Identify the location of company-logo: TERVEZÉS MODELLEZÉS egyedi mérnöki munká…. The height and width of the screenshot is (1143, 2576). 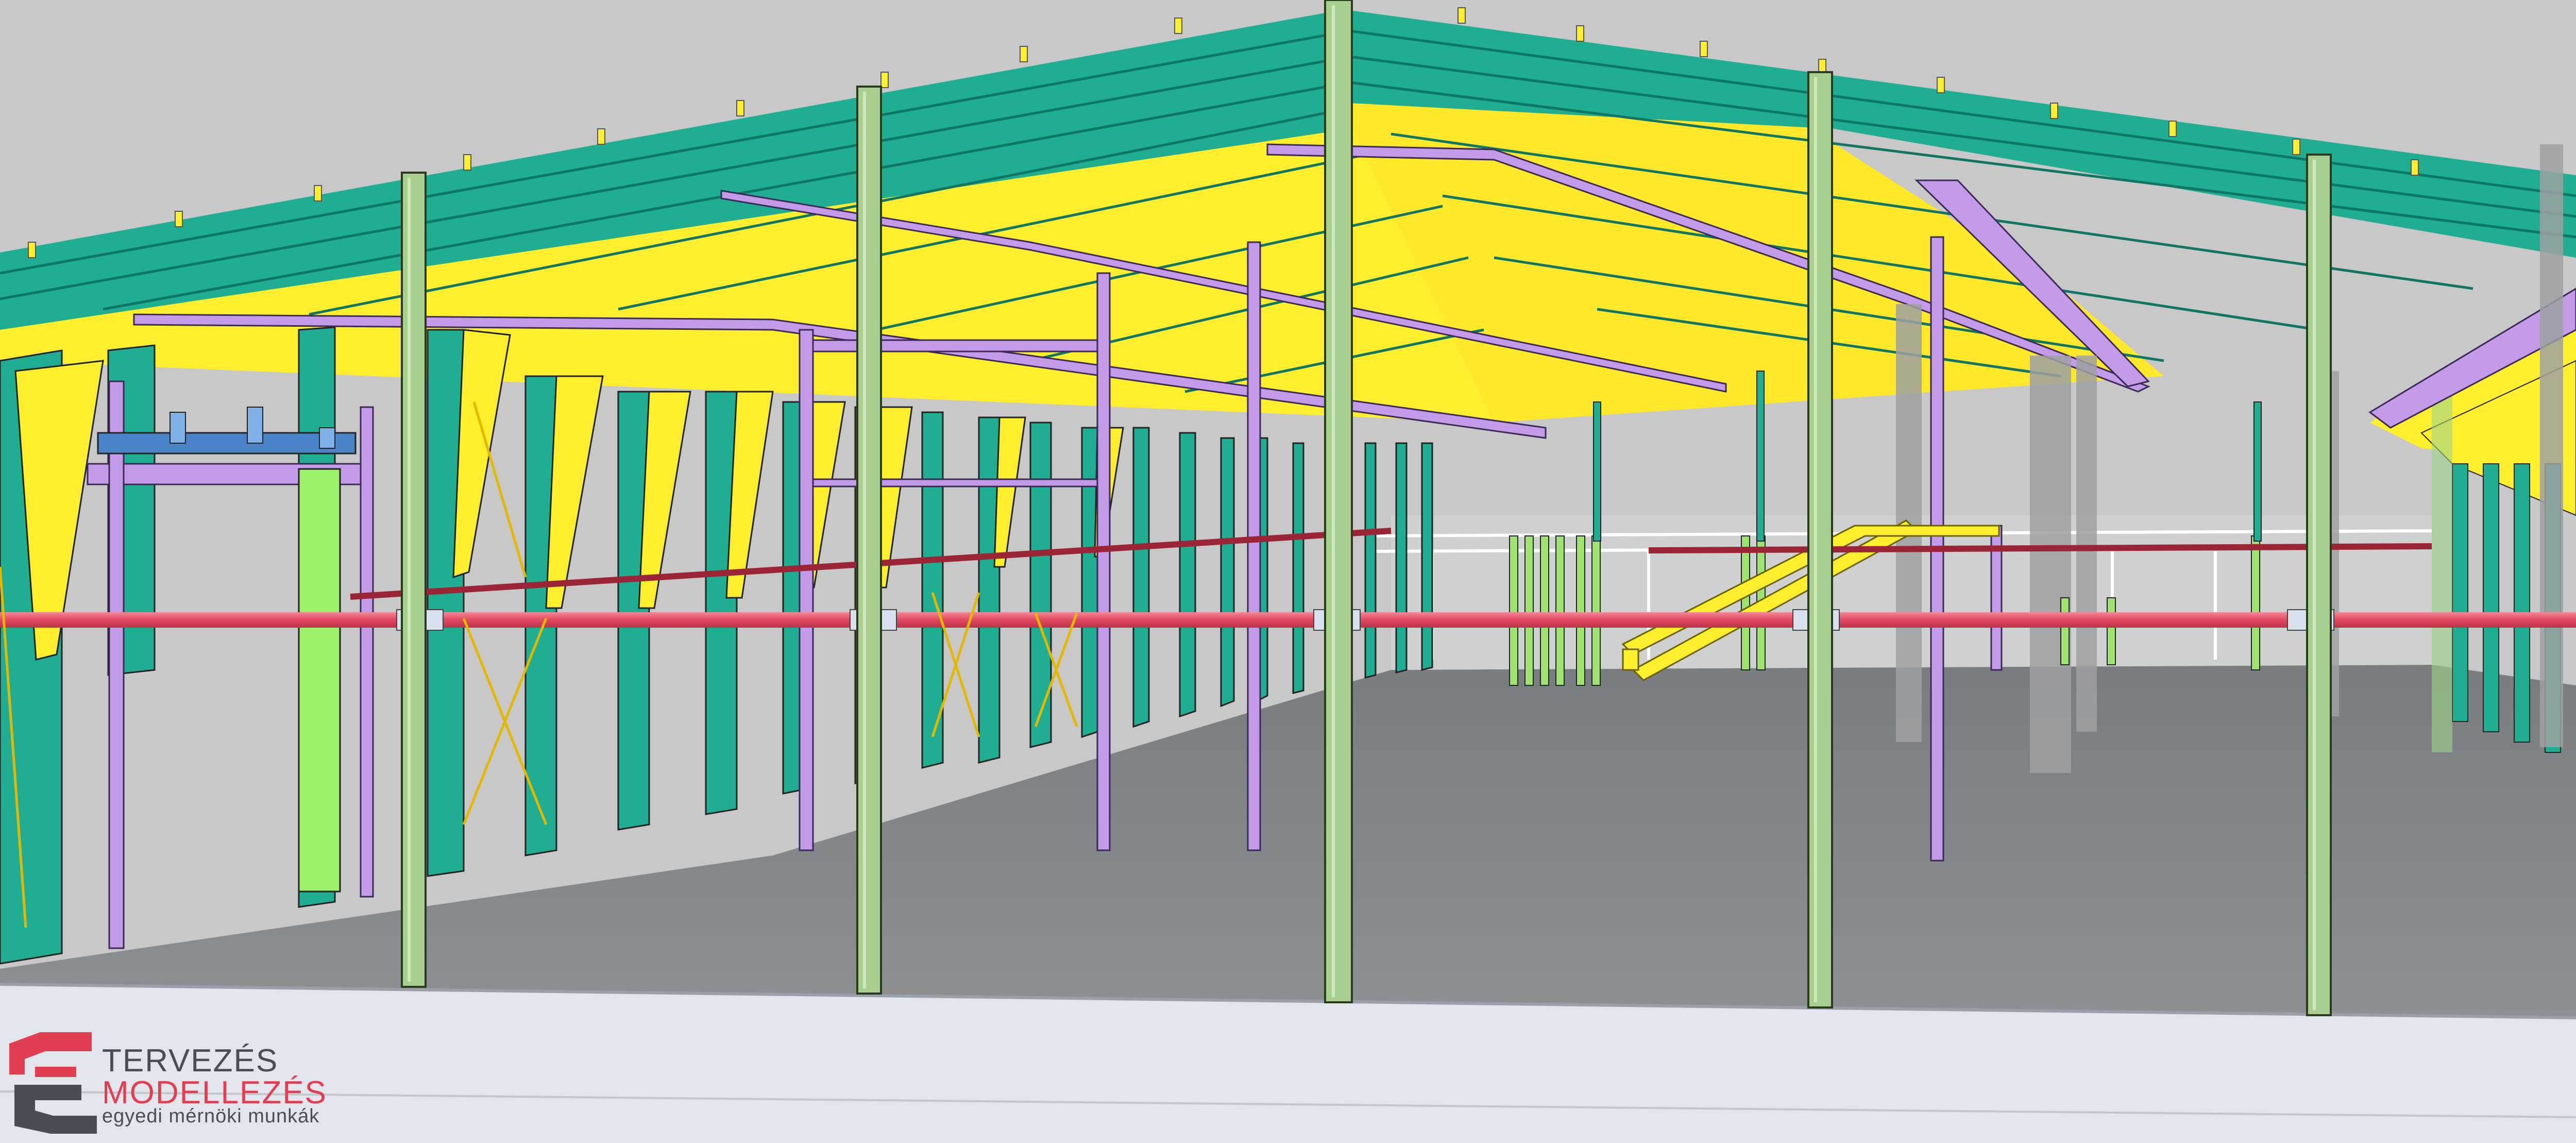
(169, 1082).